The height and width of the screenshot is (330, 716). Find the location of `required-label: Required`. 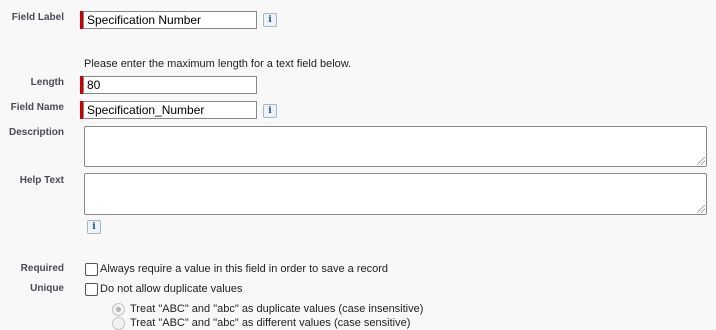

required-label: Required is located at coordinates (42, 268).